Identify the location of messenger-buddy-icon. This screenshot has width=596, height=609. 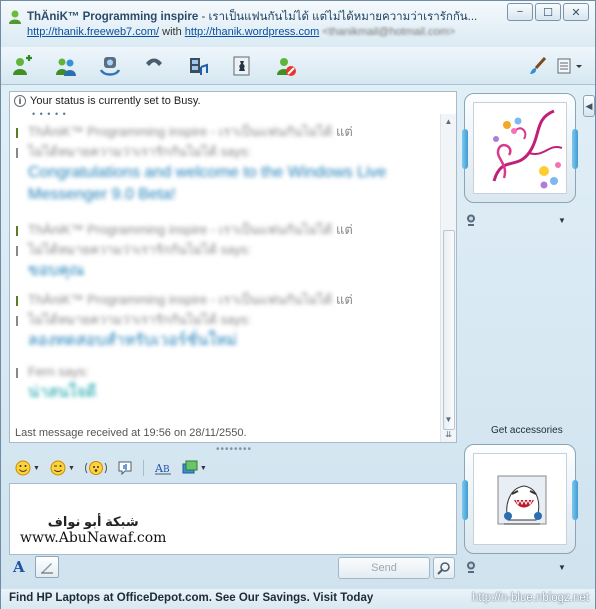
(15, 17).